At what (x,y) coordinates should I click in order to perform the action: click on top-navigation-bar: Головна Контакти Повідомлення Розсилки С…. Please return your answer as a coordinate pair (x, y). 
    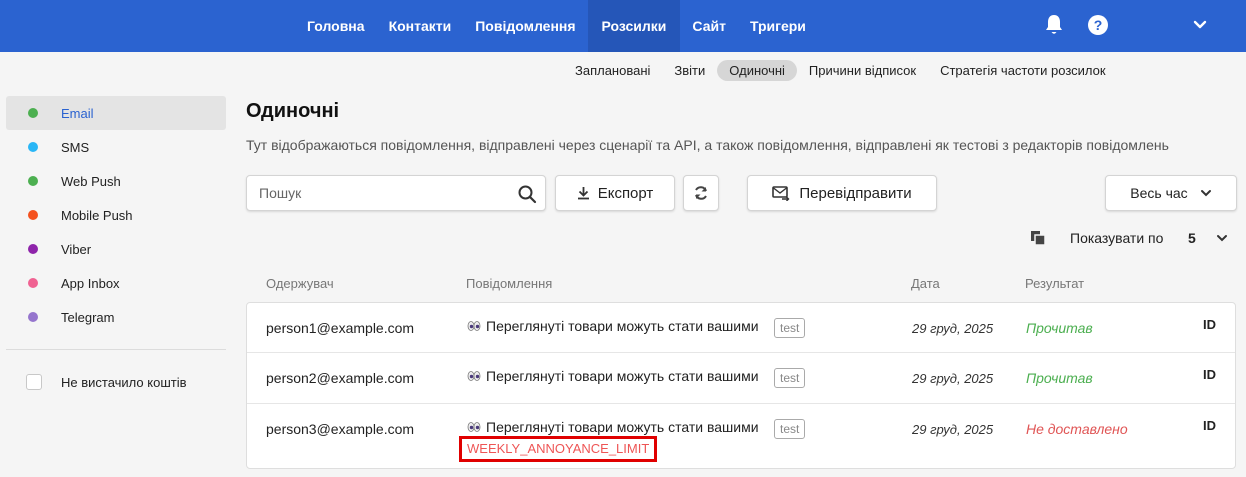
    Looking at the image, I should click on (623, 26).